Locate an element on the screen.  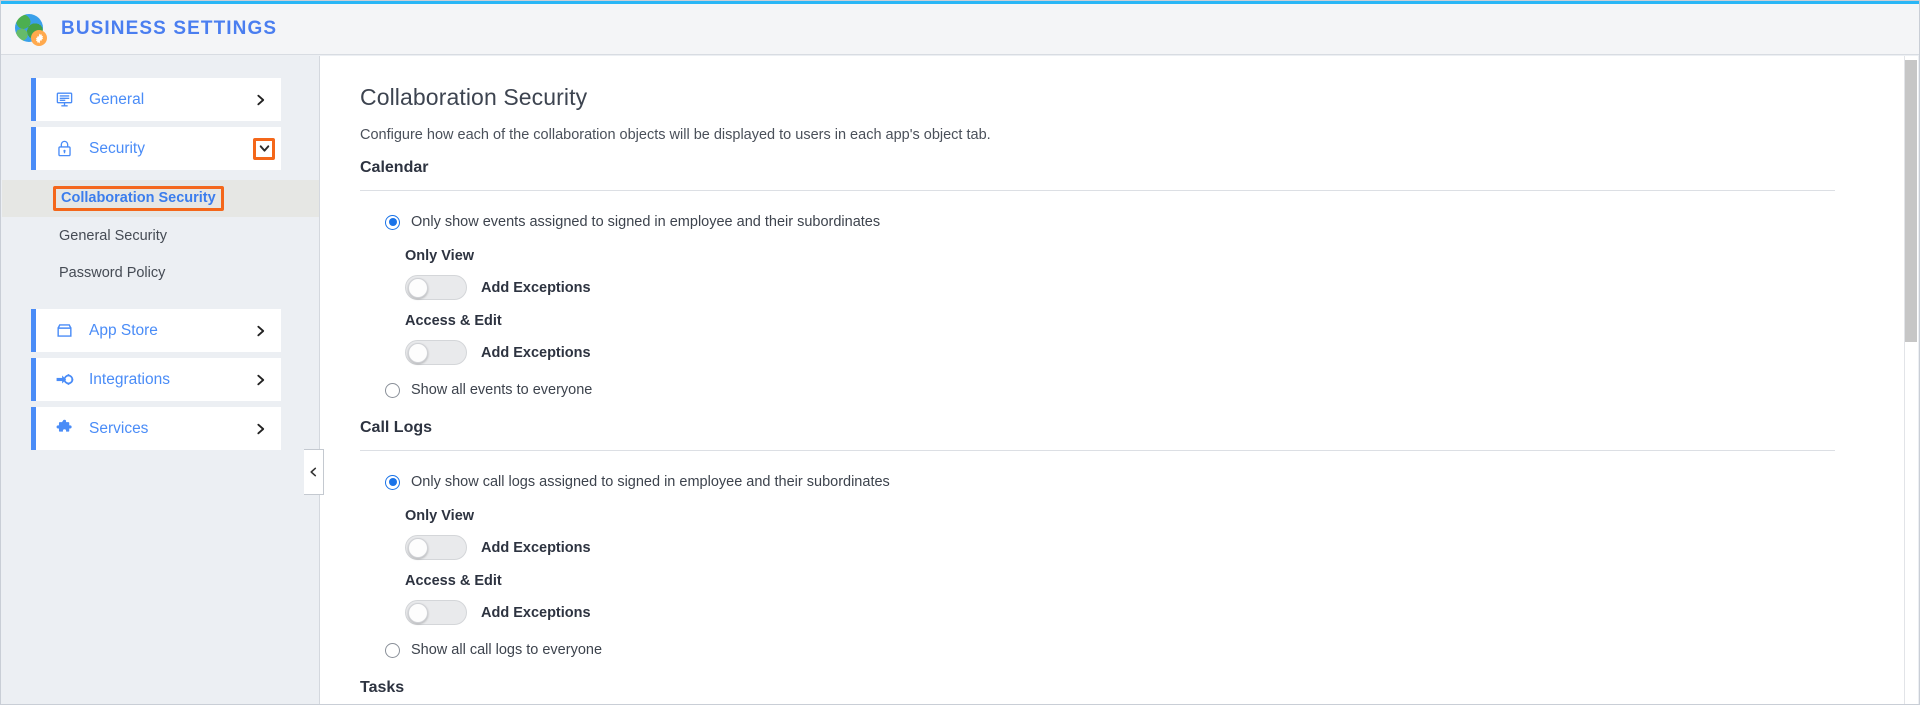
puzzle-piece-icon is located at coordinates (64, 429).